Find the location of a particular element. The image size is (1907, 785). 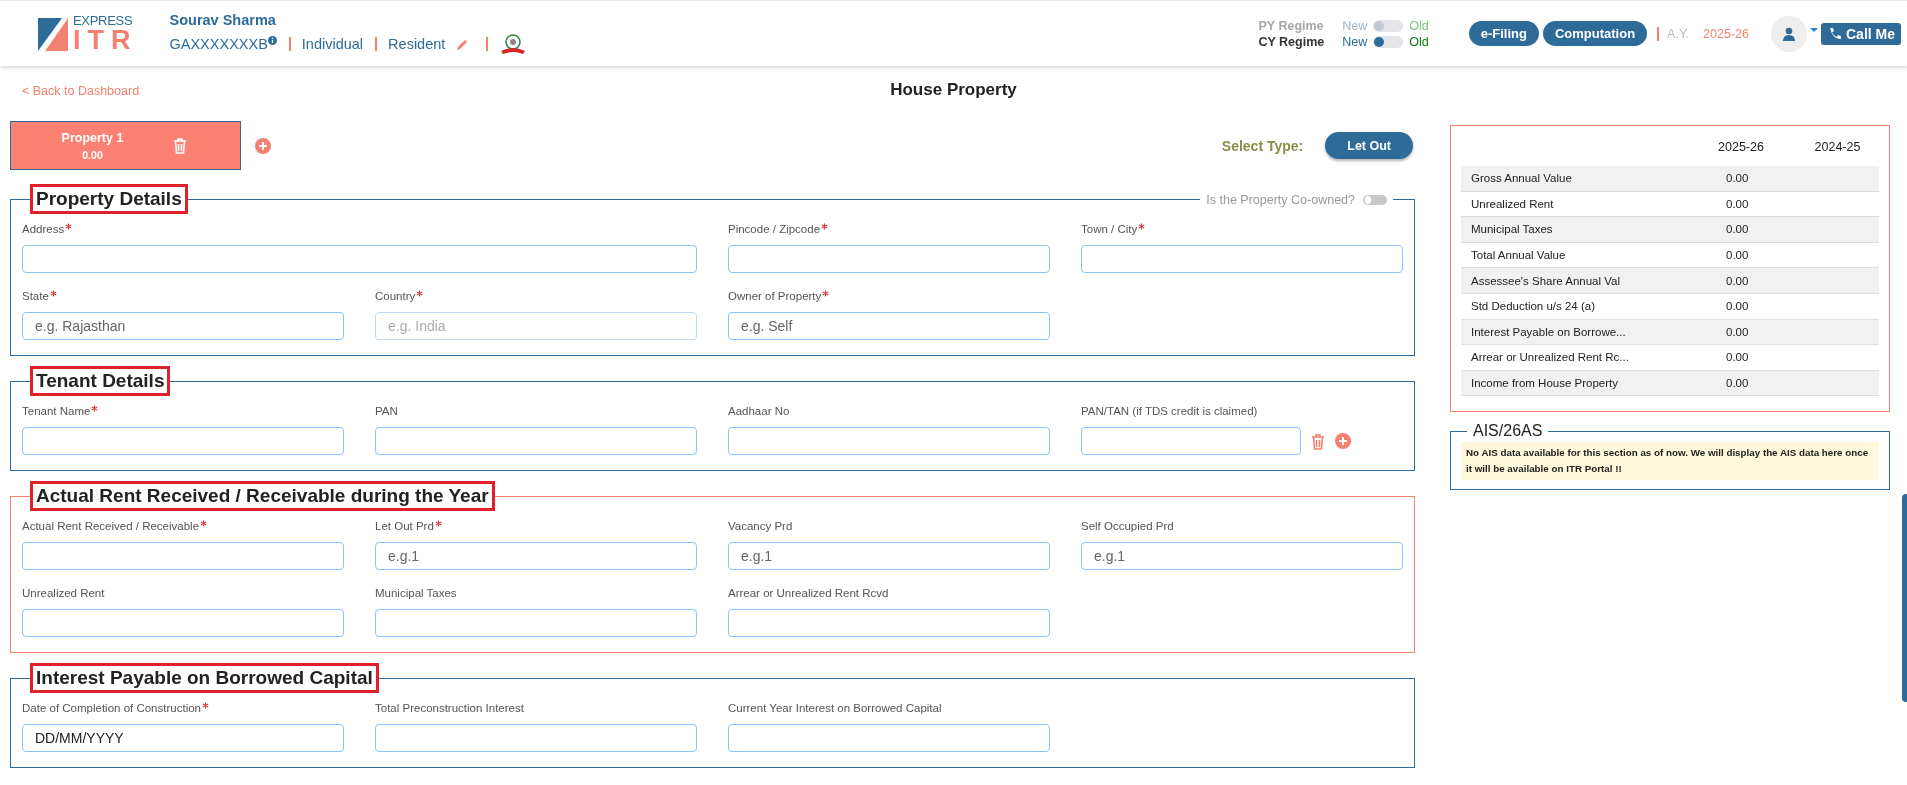

input-field: e.g. Rajasthan is located at coordinates (183, 326).